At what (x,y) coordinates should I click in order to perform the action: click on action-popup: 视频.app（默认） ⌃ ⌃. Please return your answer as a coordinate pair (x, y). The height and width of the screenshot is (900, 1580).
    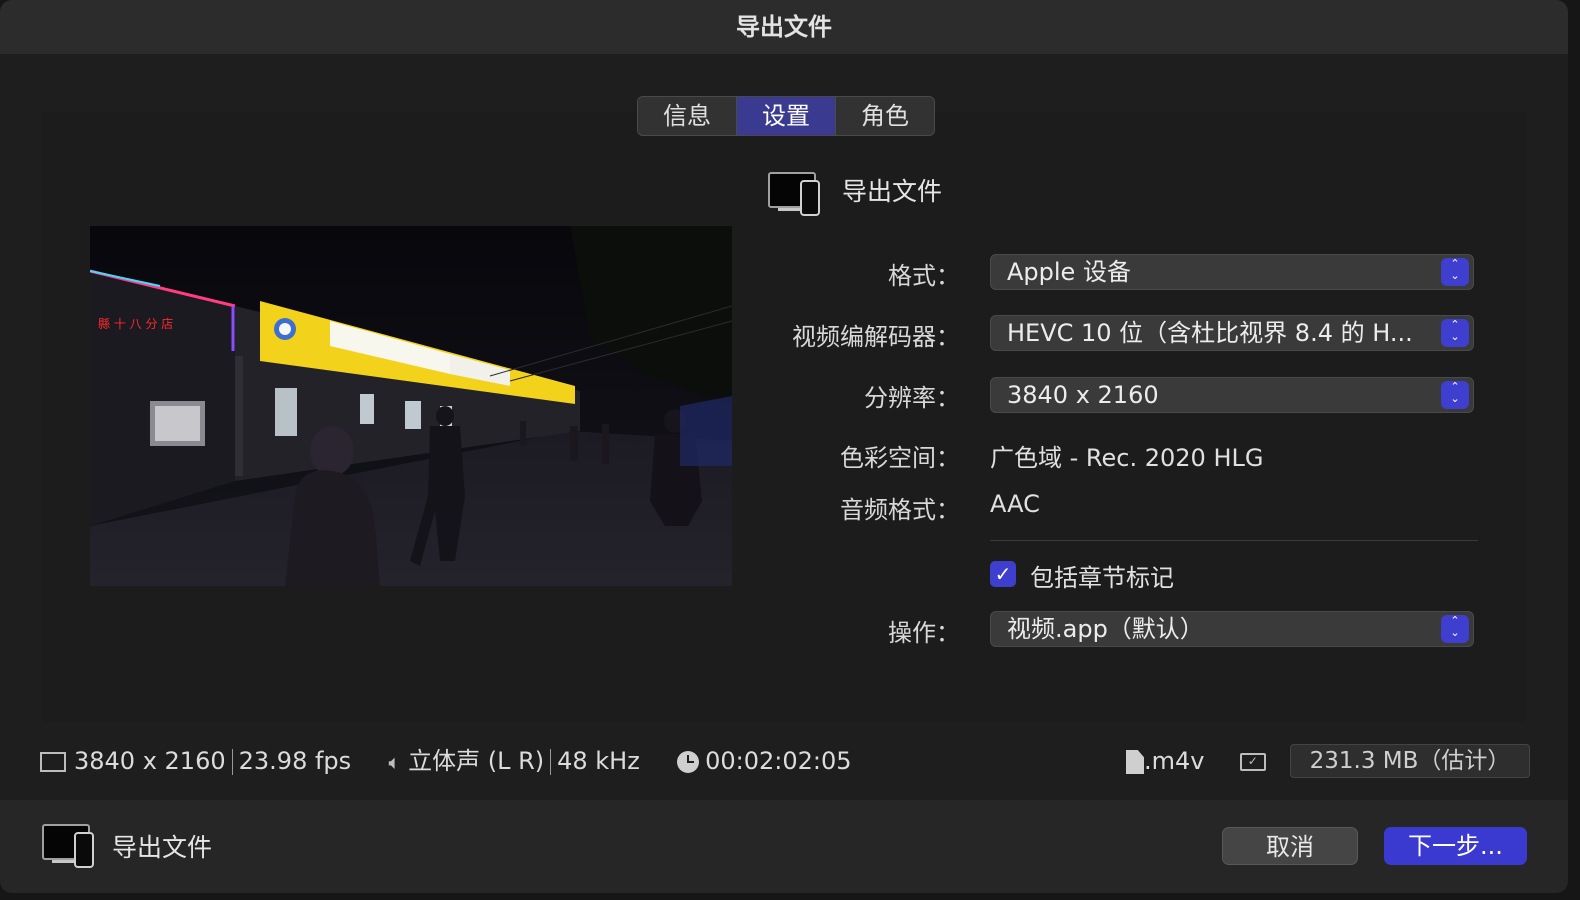
    Looking at the image, I should click on (1232, 629).